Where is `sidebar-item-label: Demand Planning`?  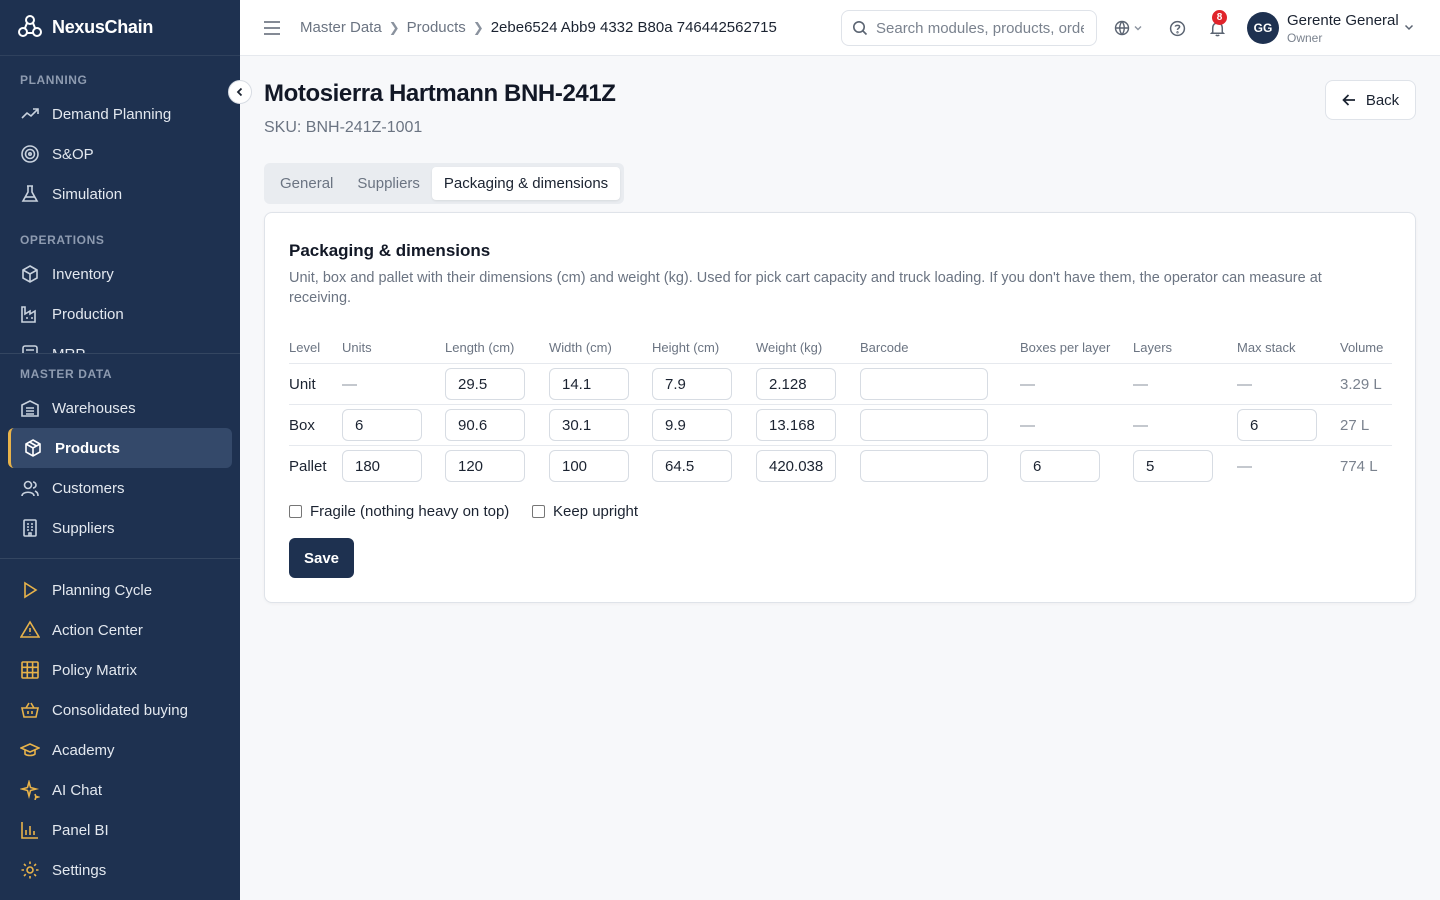 sidebar-item-label: Demand Planning is located at coordinates (112, 114).